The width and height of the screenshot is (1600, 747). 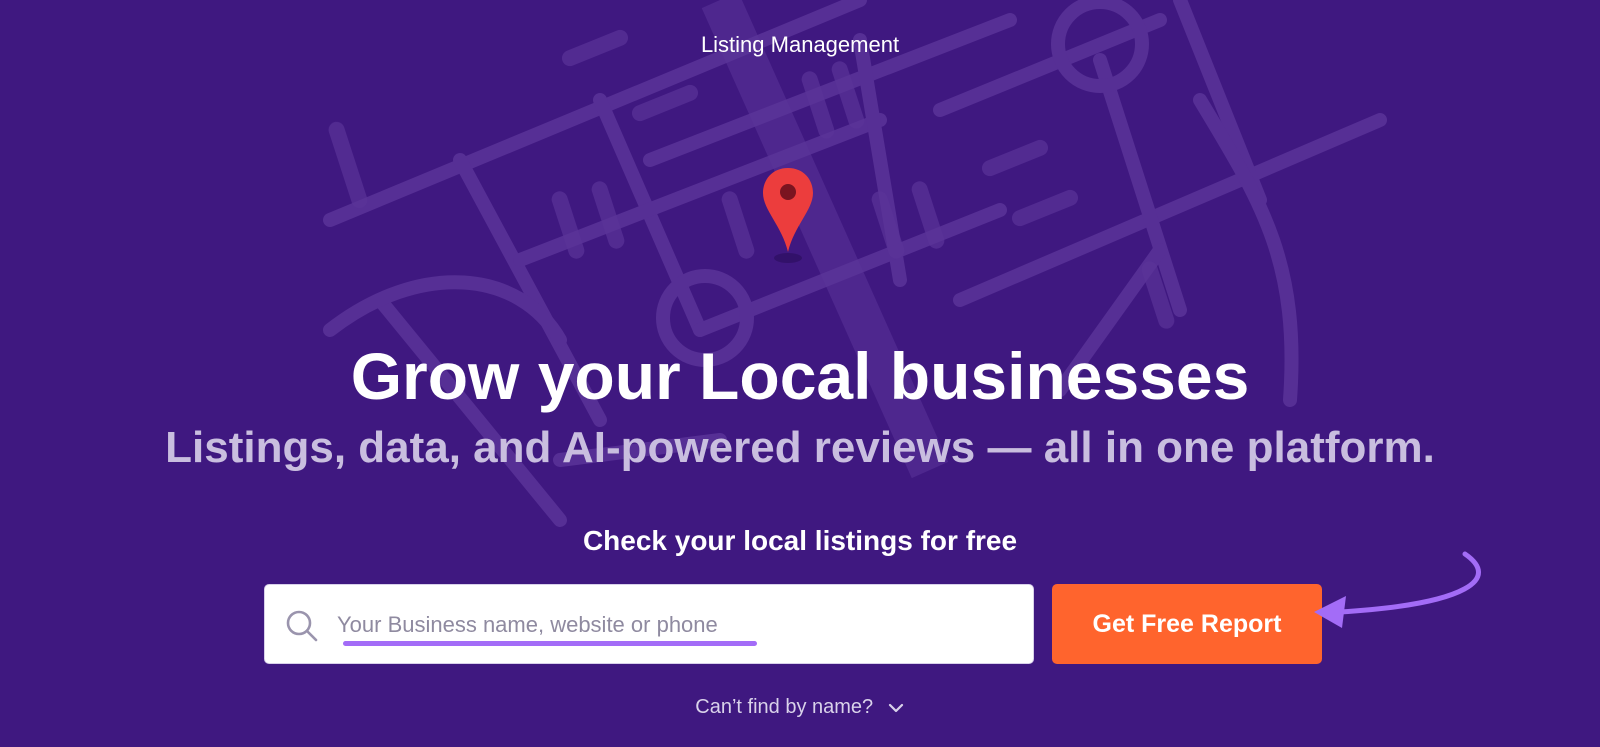 What do you see at coordinates (1397, 589) in the screenshot?
I see `annotation-arrow-icon` at bounding box center [1397, 589].